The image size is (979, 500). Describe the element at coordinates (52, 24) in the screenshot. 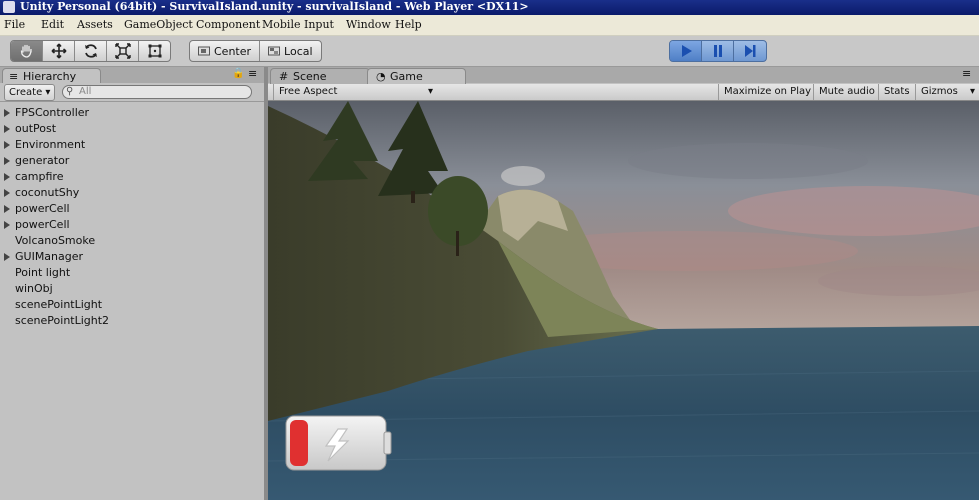

I see `menu-edit: Edit` at that location.